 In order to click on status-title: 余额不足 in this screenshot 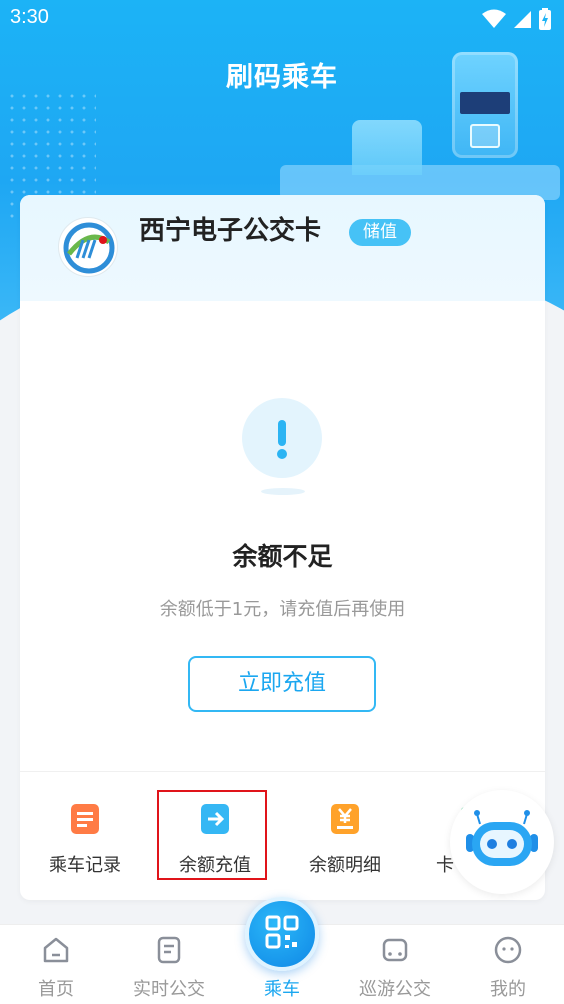, I will do `click(282, 556)`.